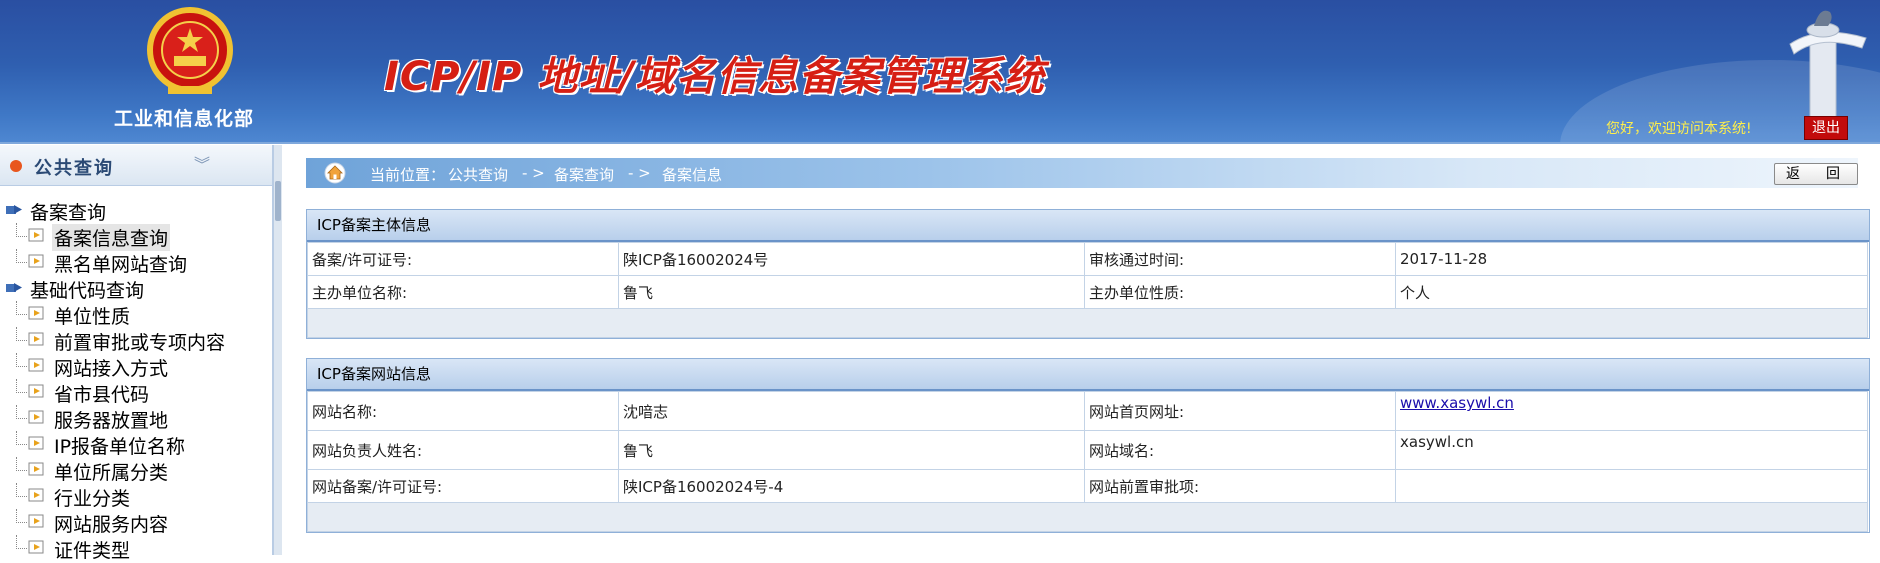  I want to click on table-row: 主办单位名称: 鲁飞 主办单位性质: 个人, so click(1087, 292).